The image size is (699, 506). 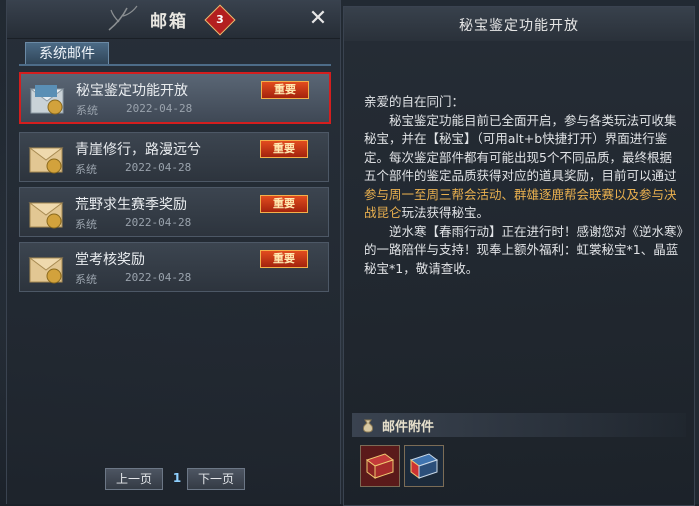 I want to click on unread-count-badge: 3, so click(x=220, y=20).